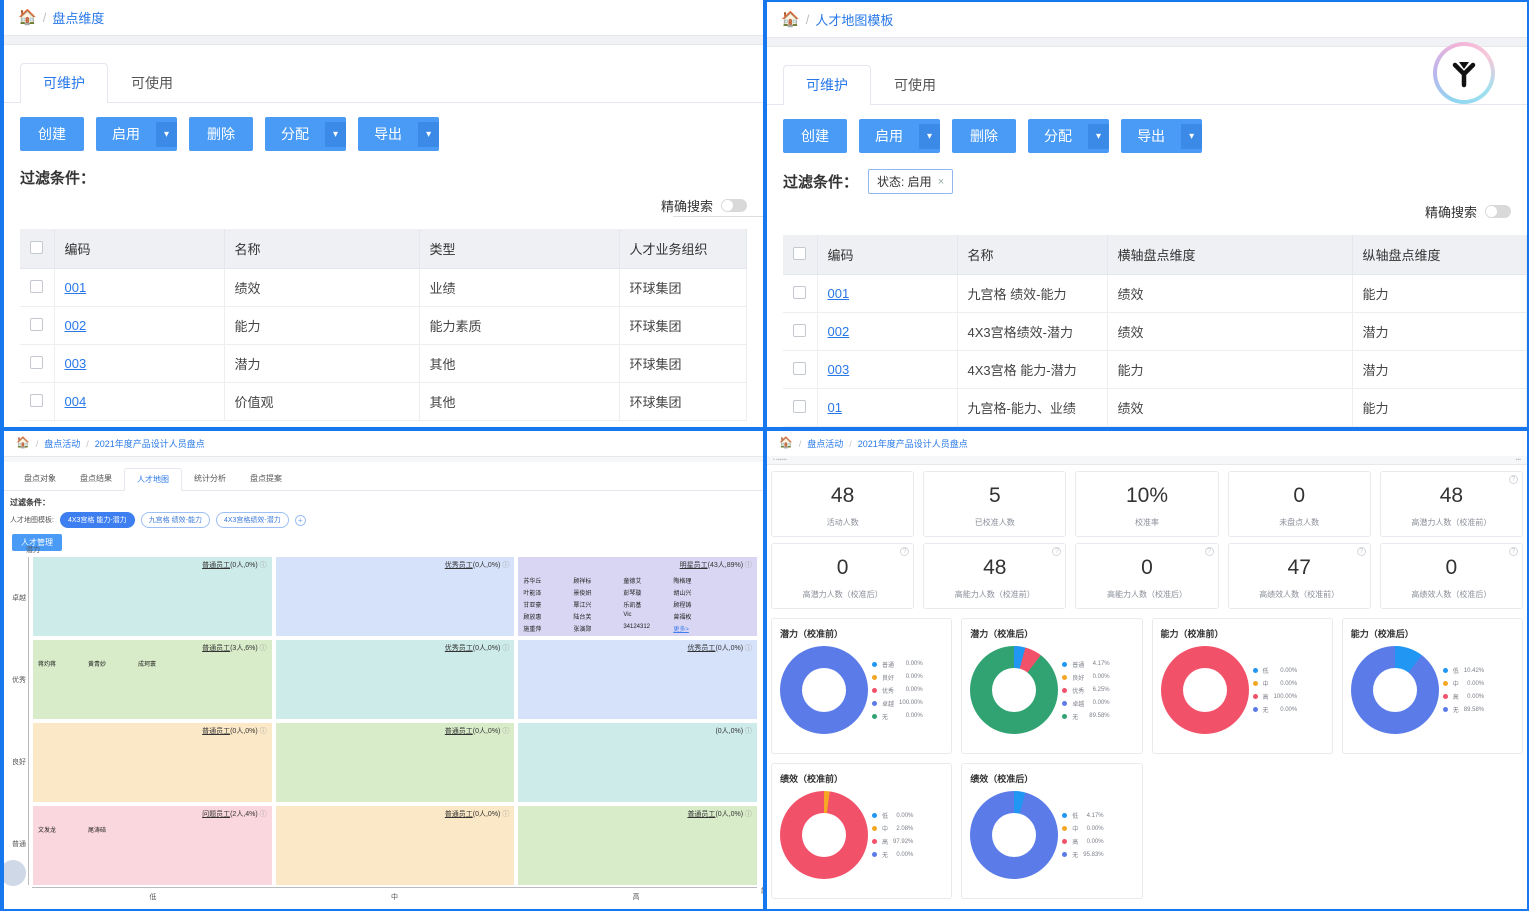 This screenshot has width=1529, height=911. What do you see at coordinates (1155, 369) in the screenshot?
I see `table-row: 003 4X3宫格 能力-潜力 能力 潜力` at bounding box center [1155, 369].